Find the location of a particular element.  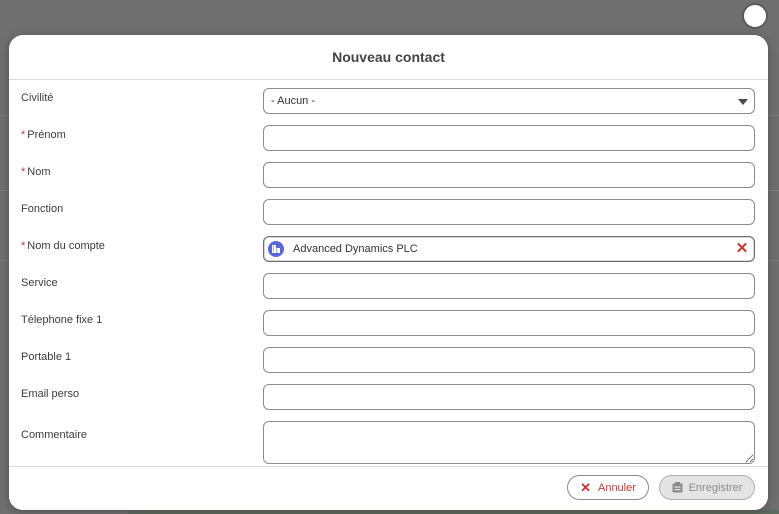

caret-down-icon is located at coordinates (743, 102).